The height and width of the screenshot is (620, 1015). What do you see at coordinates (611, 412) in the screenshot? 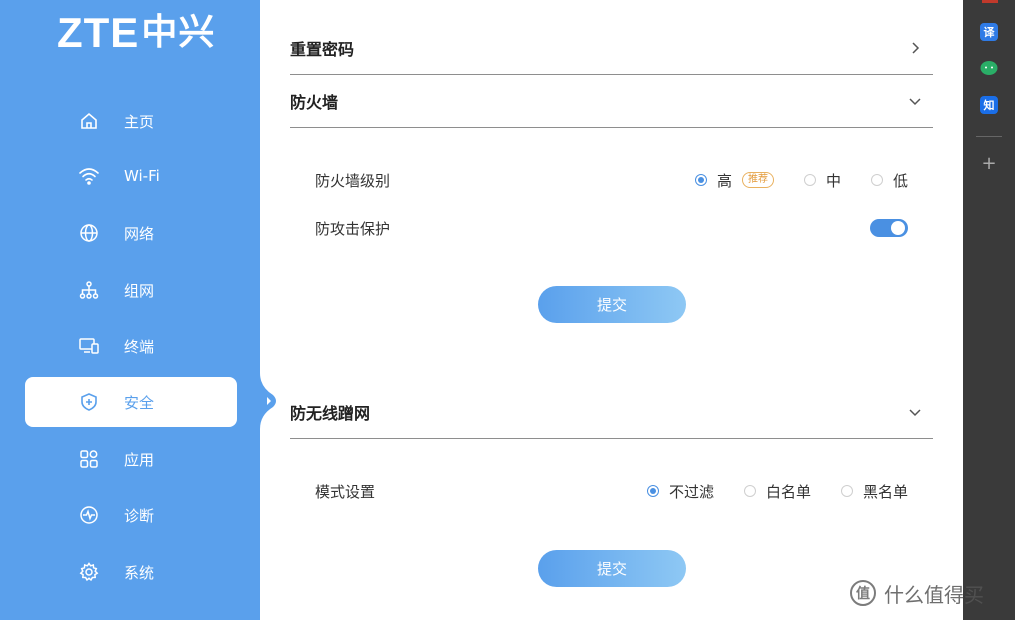
I see `anti-leech-header: 防无线蹭网` at bounding box center [611, 412].